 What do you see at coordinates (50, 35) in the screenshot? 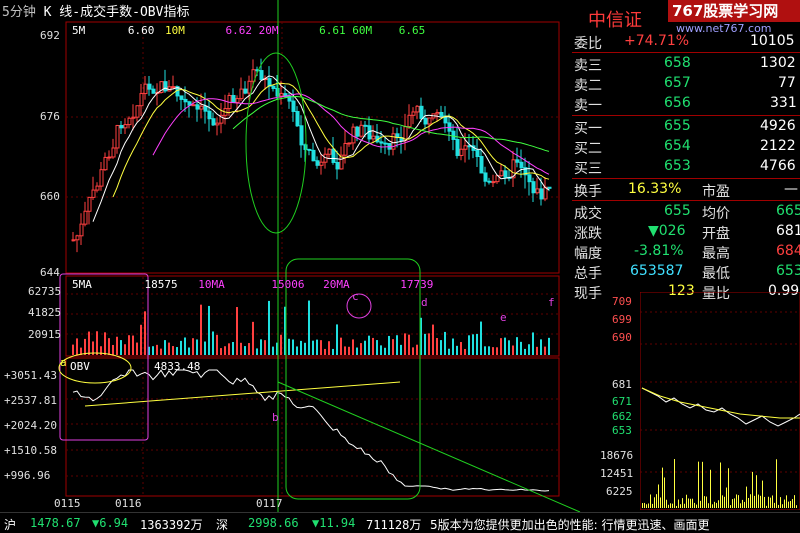
I see `price-tick-1: 692` at bounding box center [50, 35].